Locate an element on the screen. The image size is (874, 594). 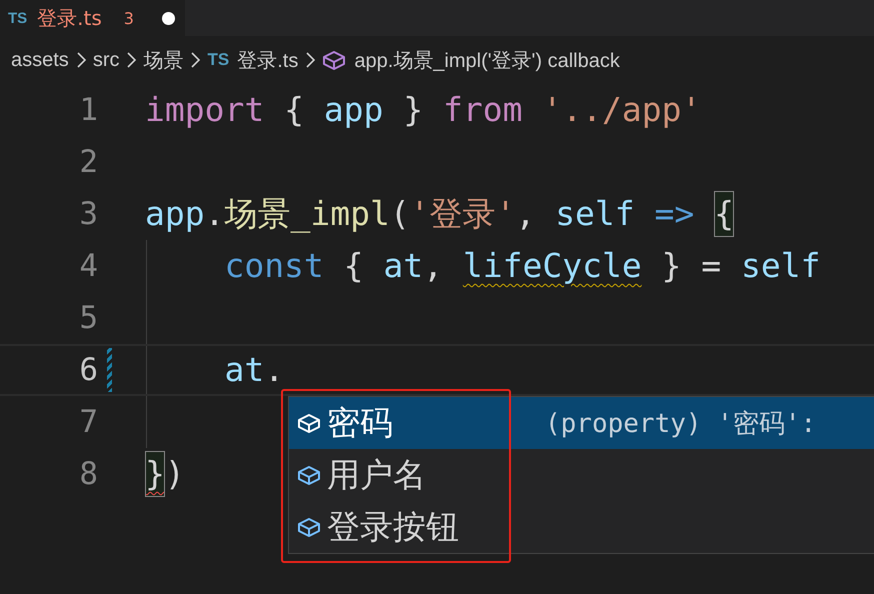
line-number: 1 is located at coordinates (88, 110).